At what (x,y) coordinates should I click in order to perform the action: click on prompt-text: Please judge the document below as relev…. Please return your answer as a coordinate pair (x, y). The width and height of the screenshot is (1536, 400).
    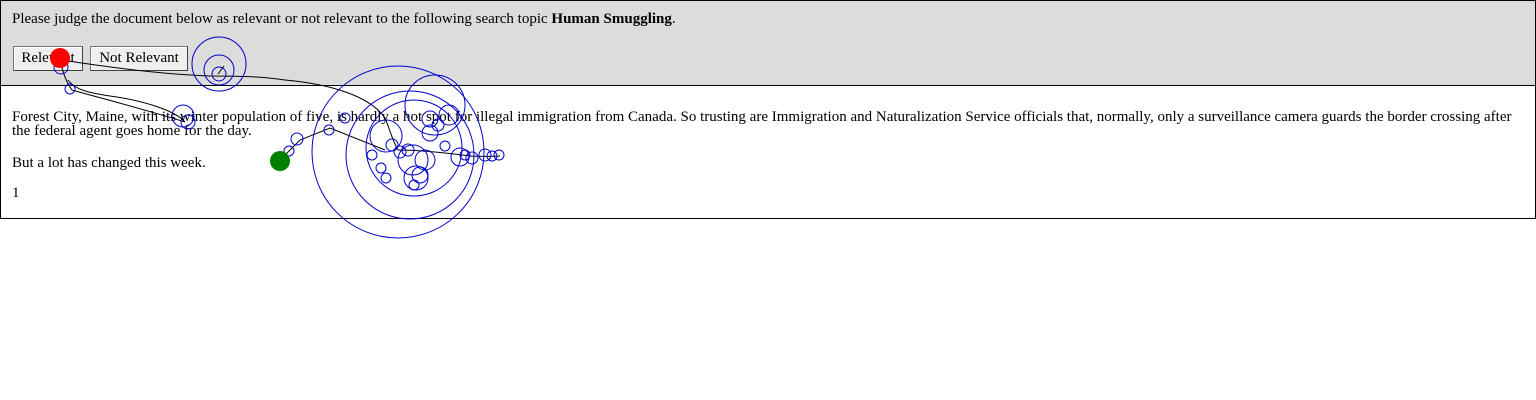
    Looking at the image, I should click on (282, 19).